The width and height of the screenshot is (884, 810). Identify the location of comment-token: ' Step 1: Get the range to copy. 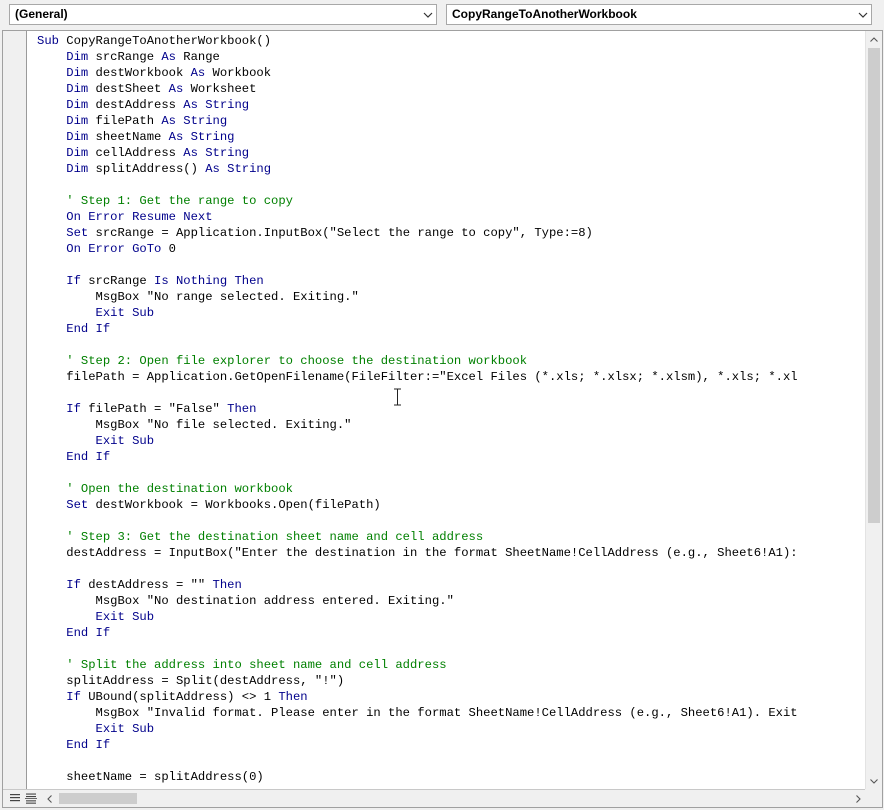
(165, 201).